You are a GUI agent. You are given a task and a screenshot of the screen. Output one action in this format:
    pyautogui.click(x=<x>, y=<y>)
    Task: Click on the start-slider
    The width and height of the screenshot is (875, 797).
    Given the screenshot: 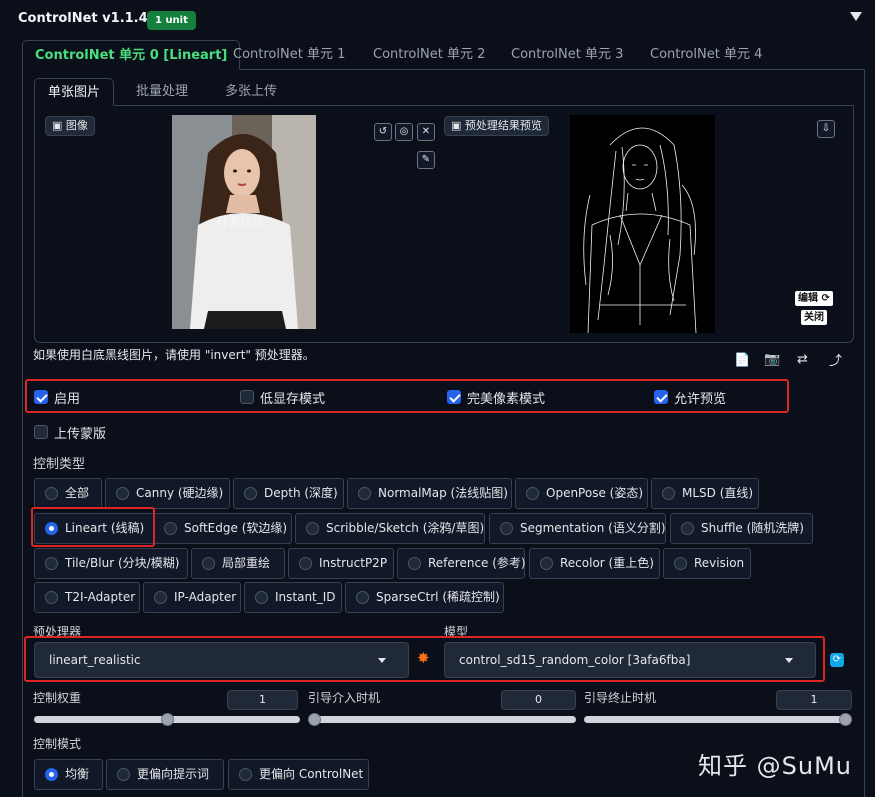 What is the action you would take?
    pyautogui.click(x=442, y=719)
    